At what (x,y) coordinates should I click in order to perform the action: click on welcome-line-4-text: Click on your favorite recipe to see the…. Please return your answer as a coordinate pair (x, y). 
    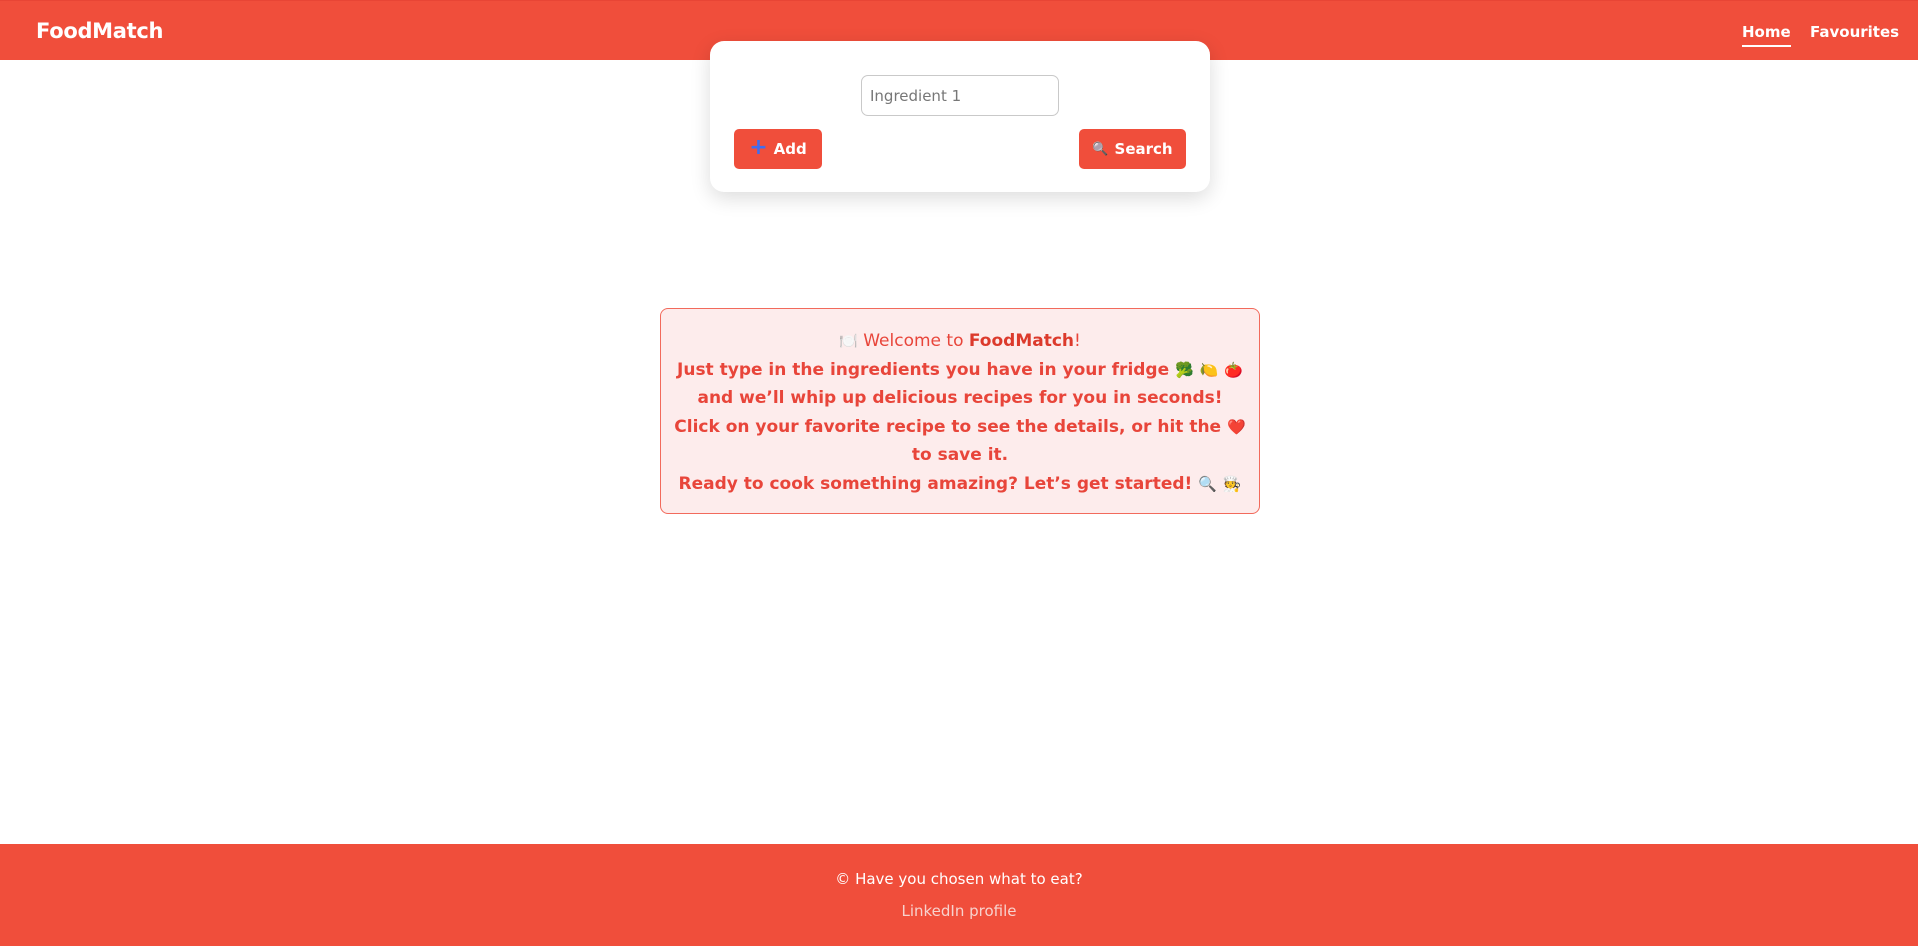
    Looking at the image, I should click on (948, 426).